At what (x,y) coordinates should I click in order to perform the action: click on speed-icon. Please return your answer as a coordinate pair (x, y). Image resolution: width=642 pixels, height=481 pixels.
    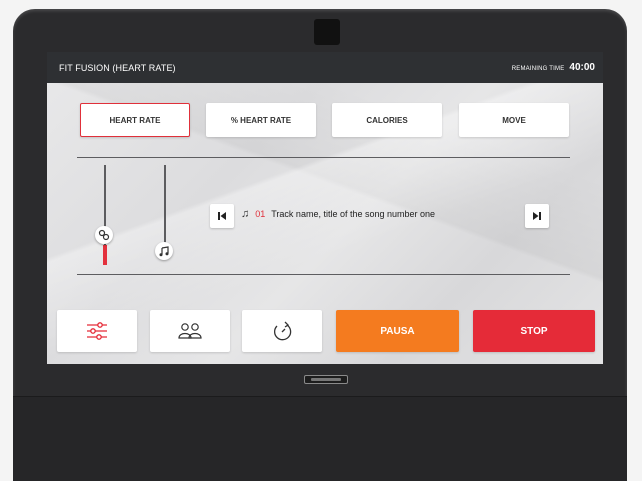
    Looking at the image, I should click on (104, 235).